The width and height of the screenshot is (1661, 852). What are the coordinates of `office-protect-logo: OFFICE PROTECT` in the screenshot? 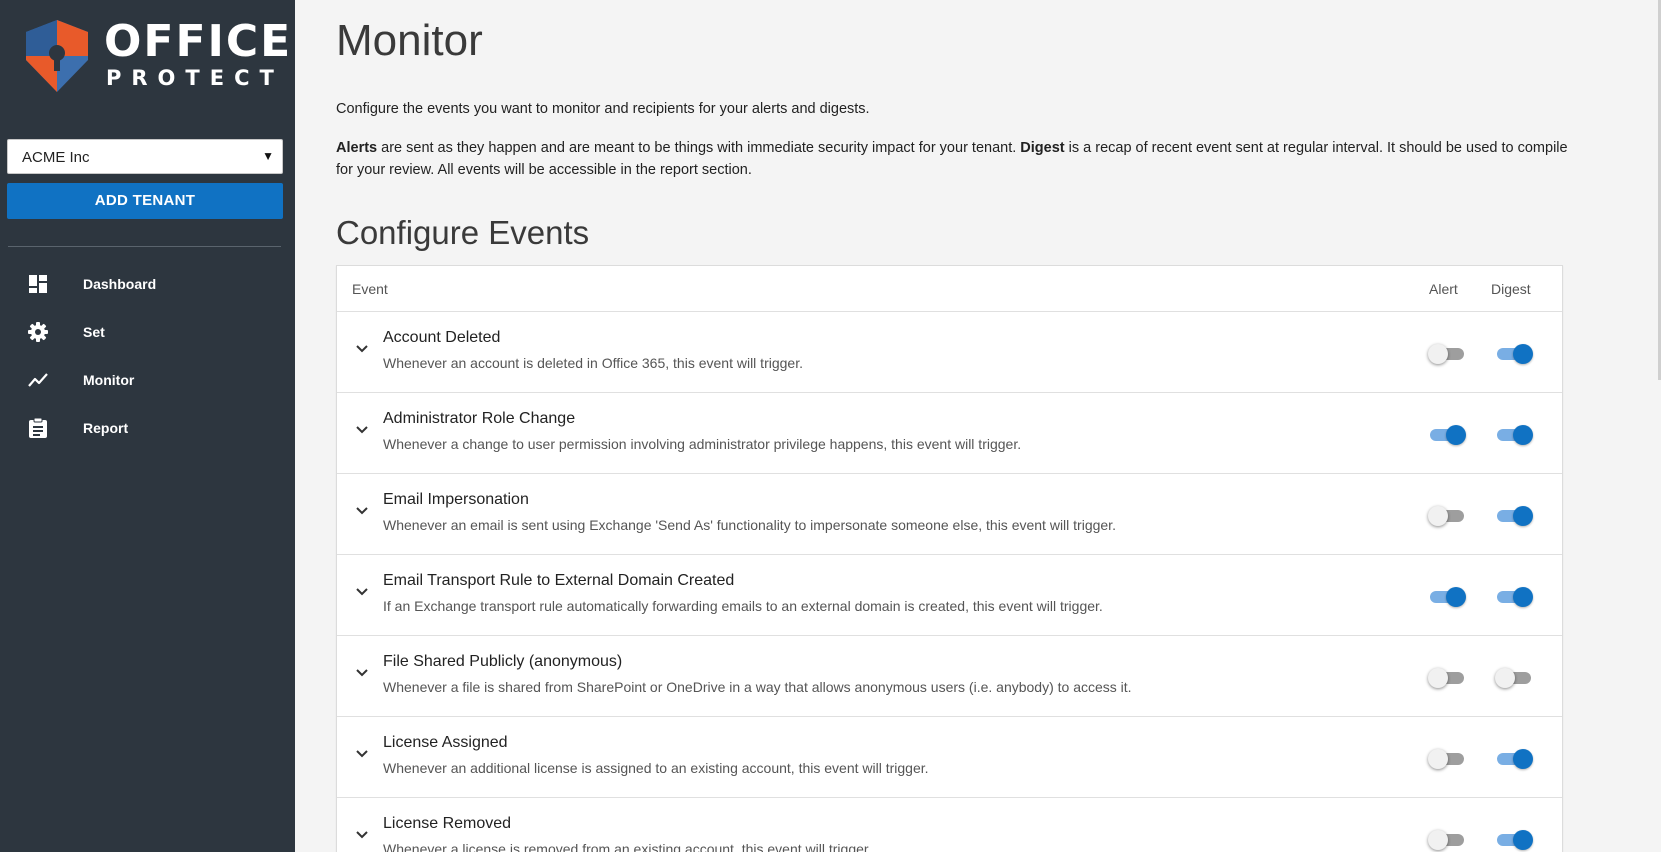 It's located at (158, 56).